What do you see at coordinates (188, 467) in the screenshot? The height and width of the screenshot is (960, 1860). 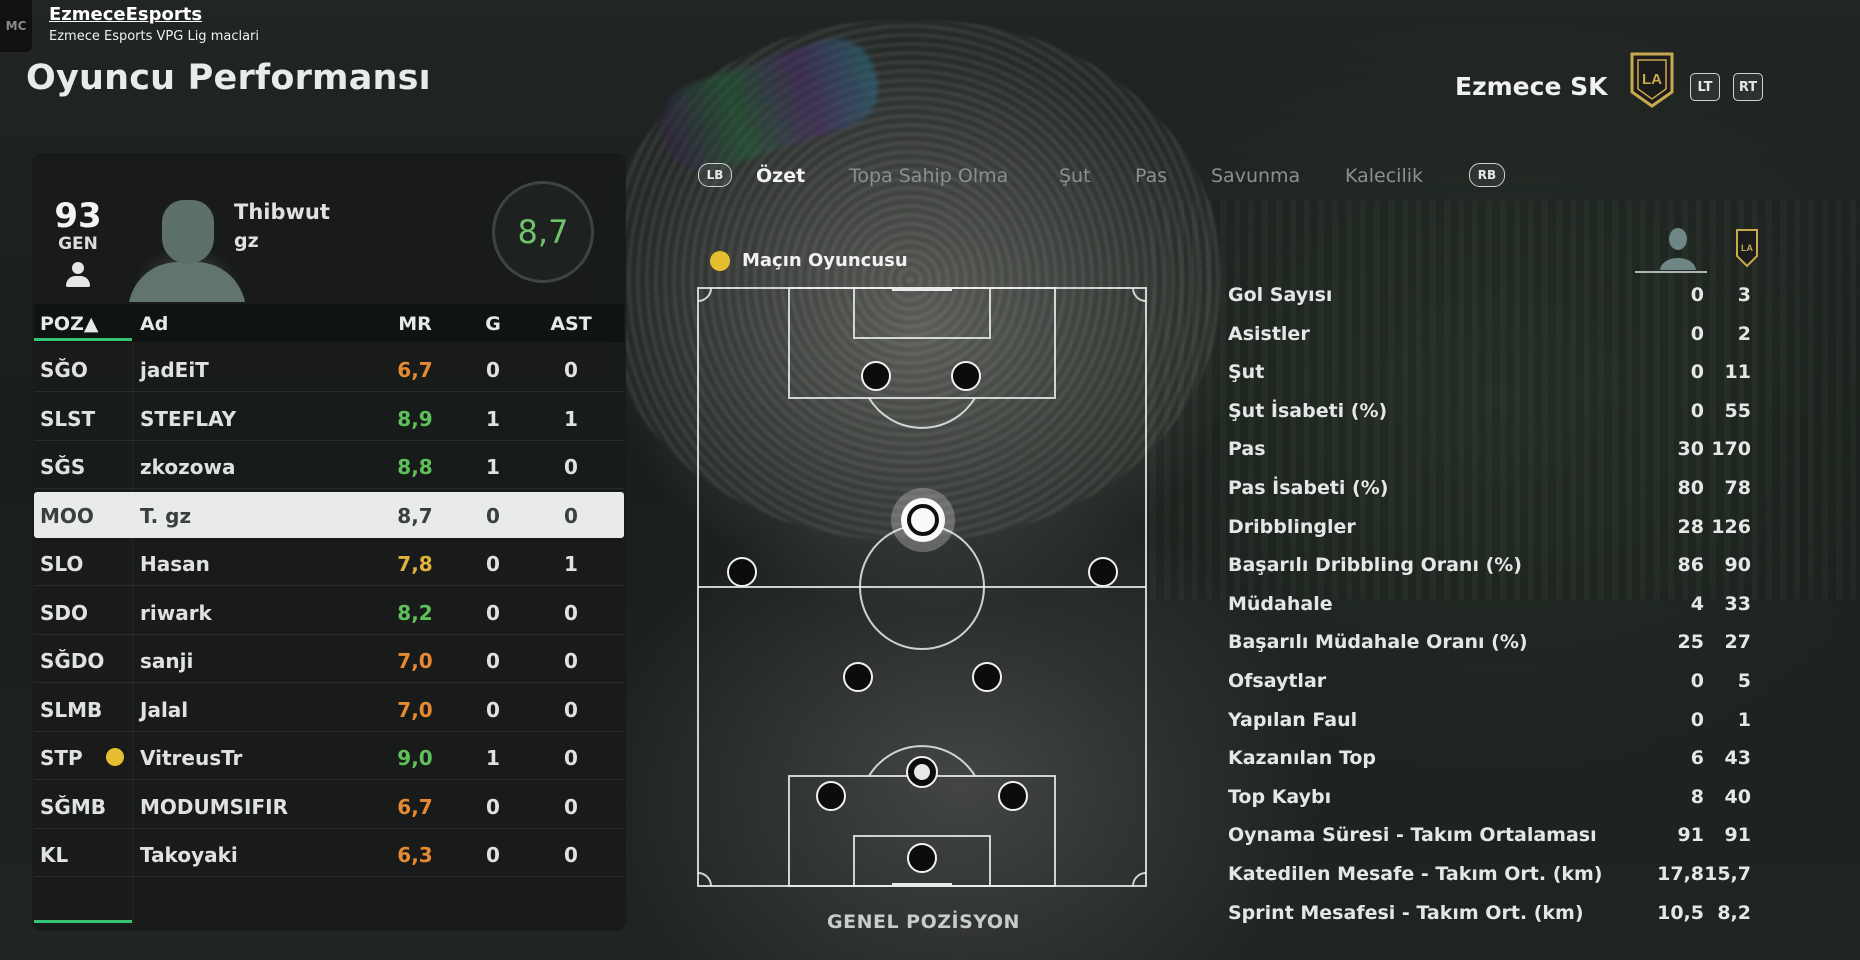 I see `player-name: zkozowa` at bounding box center [188, 467].